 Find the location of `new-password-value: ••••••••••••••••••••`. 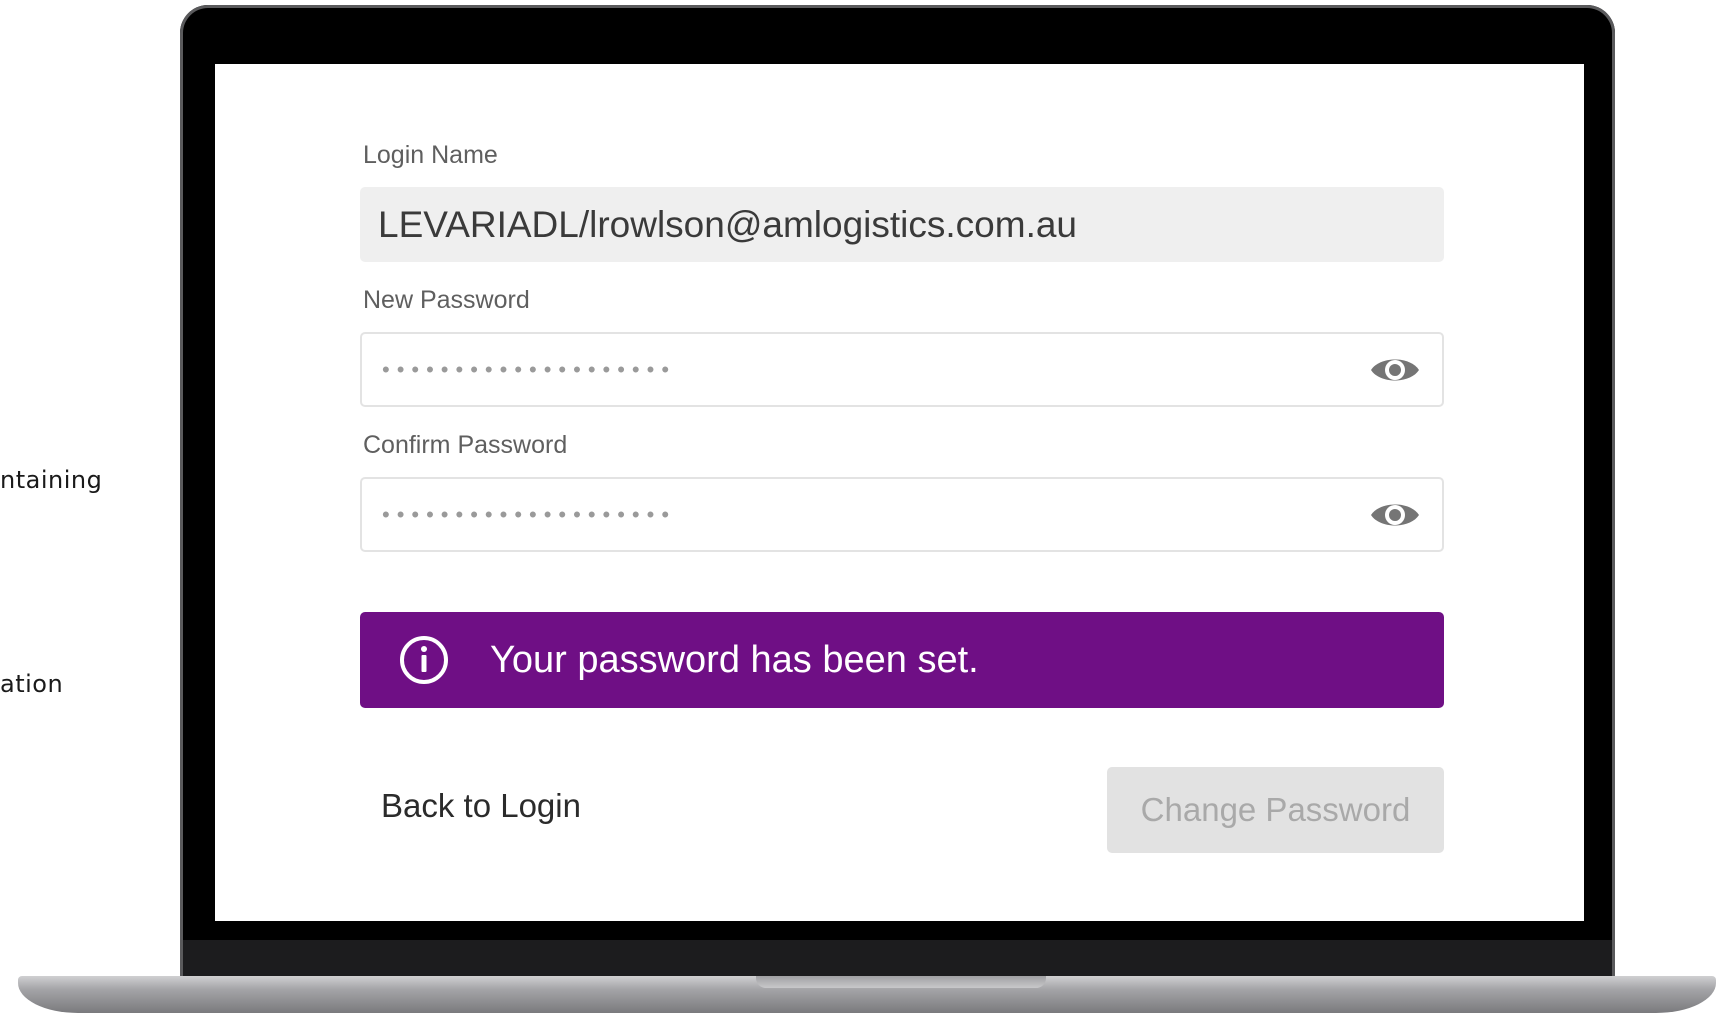

new-password-value: •••••••••••••••••••• is located at coordinates (529, 369).